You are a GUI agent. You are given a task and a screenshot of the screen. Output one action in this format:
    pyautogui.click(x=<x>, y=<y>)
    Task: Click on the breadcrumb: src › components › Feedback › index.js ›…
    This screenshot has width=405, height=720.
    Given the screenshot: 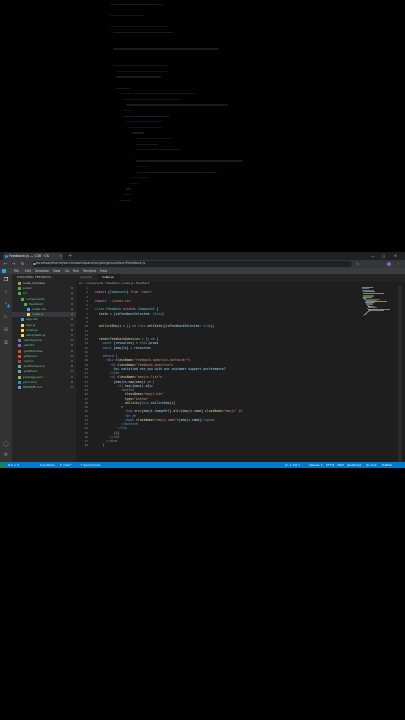 What is the action you would take?
    pyautogui.click(x=114, y=283)
    